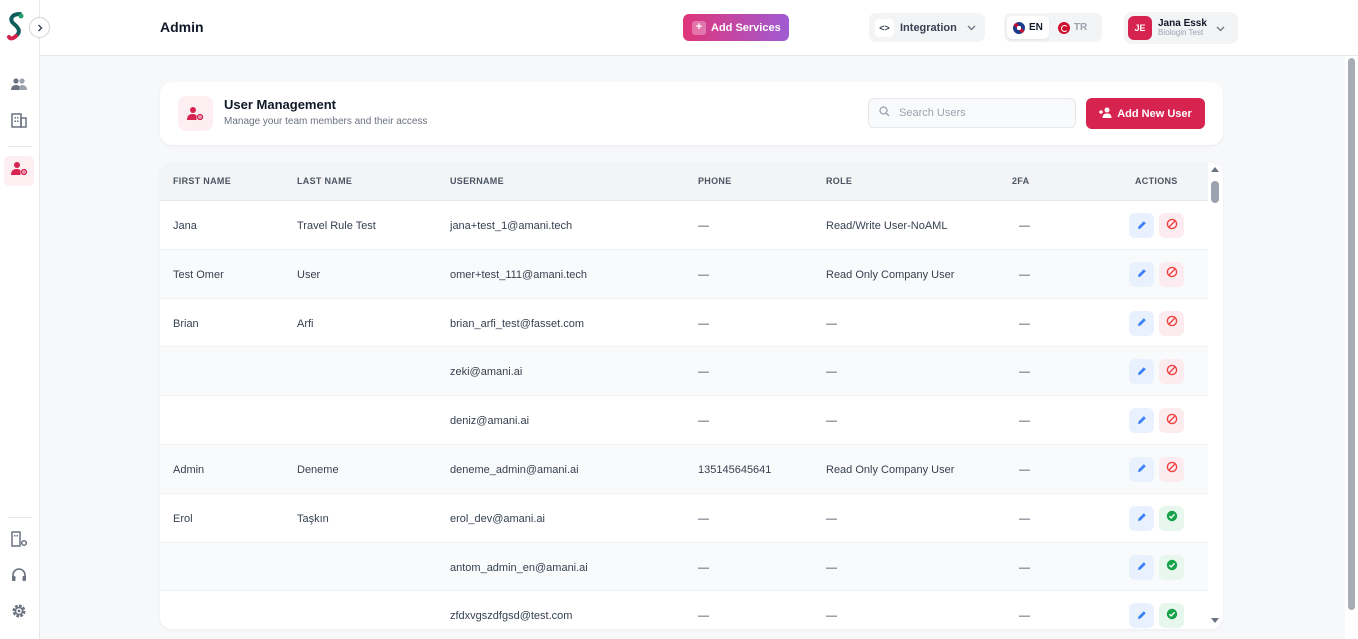 The image size is (1358, 639). Describe the element at coordinates (1154, 113) in the screenshot. I see `add-new-user-label: Add New User` at that location.